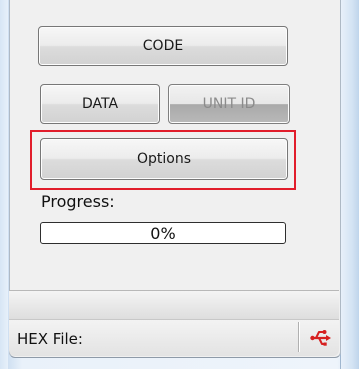 Image resolution: width=359 pixels, height=369 pixels. I want to click on window-border-left, so click(4, 184).